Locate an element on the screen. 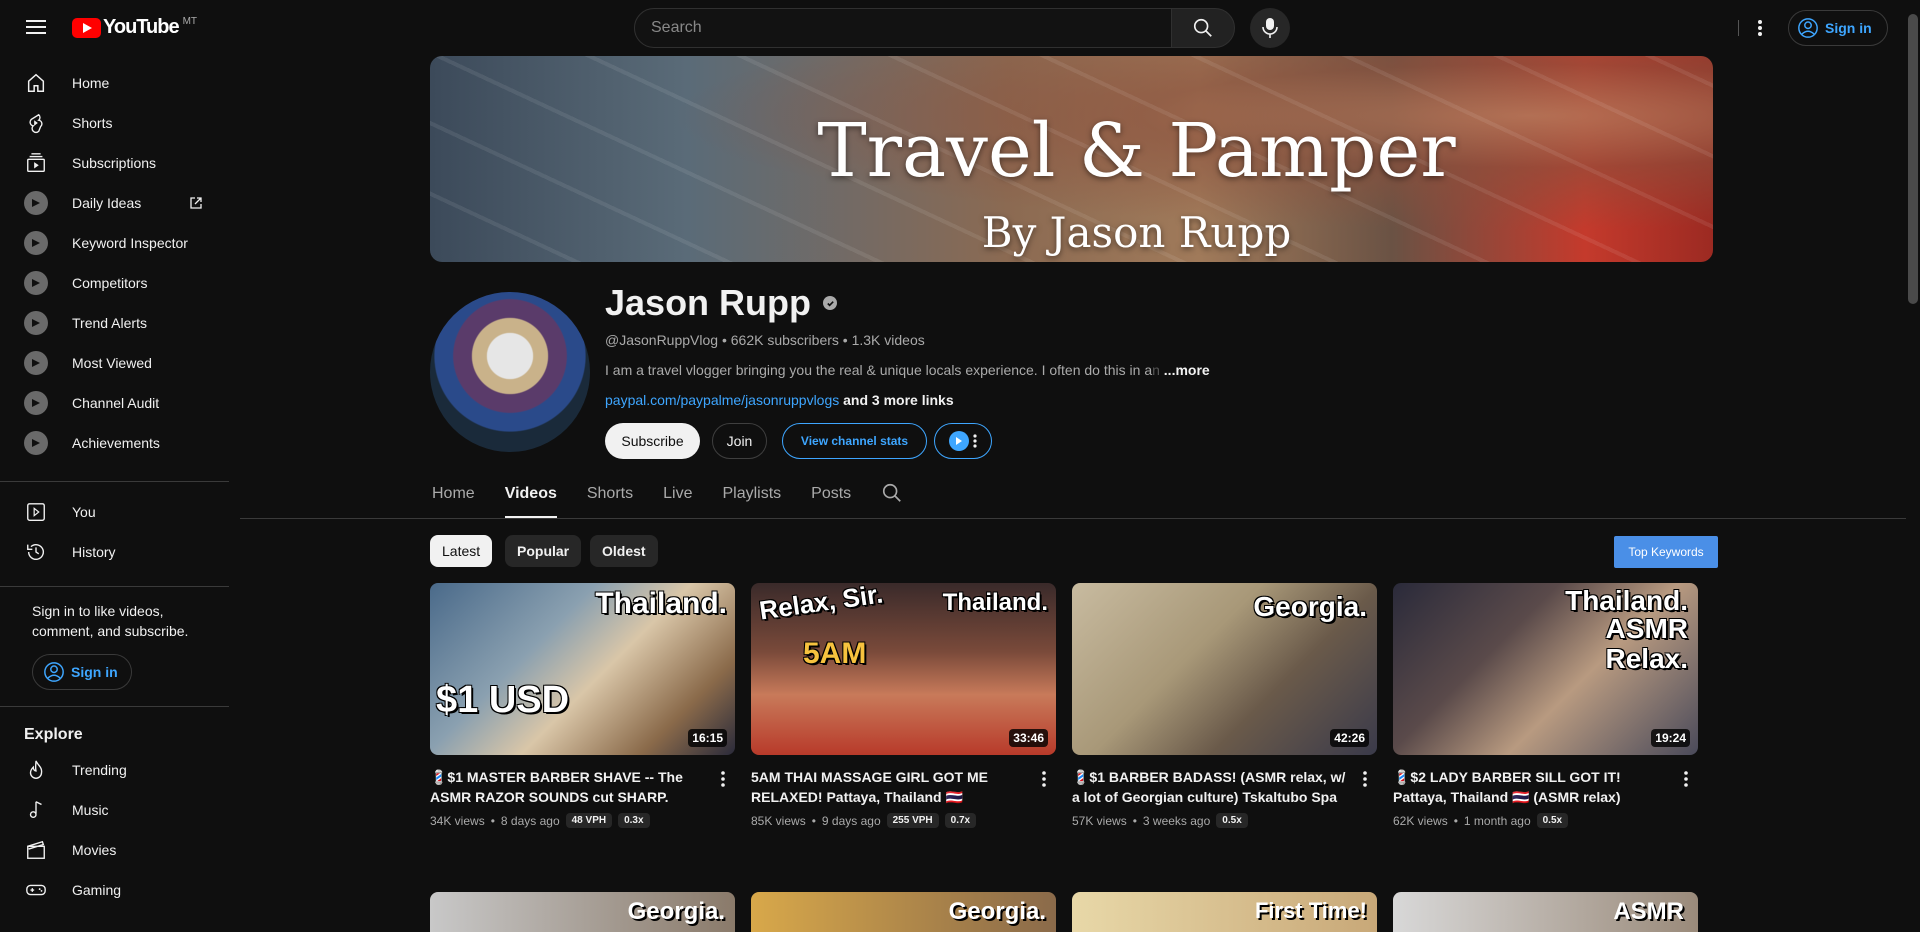 The height and width of the screenshot is (932, 1920). thumb-text: First Time! is located at coordinates (1310, 910).